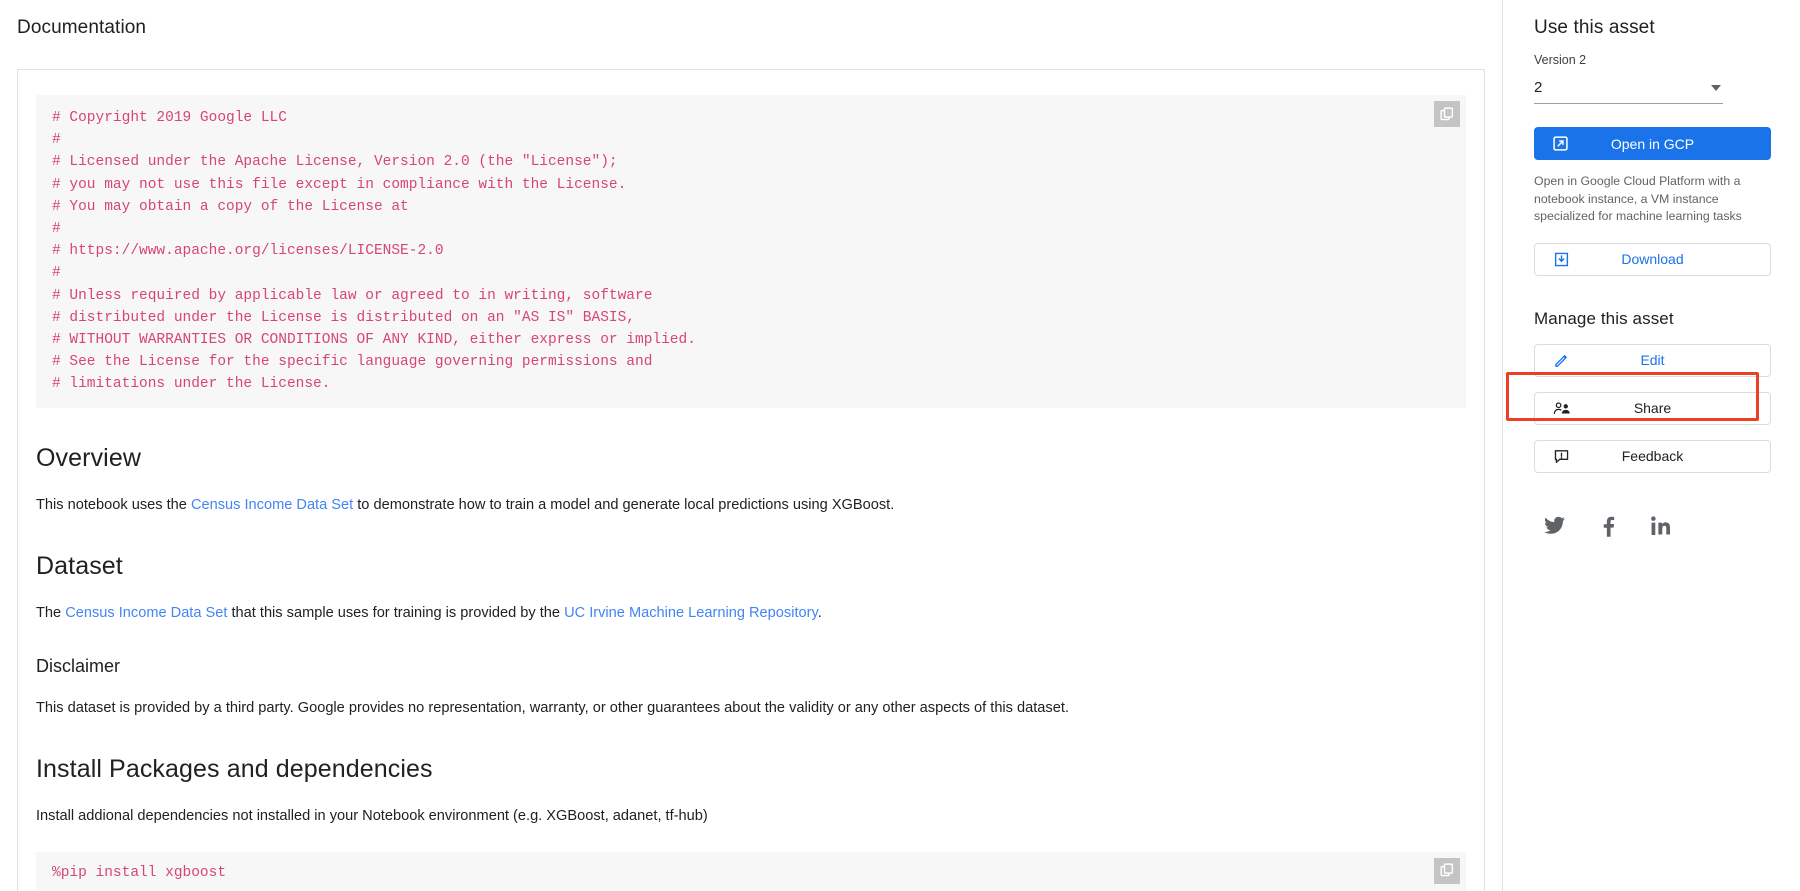 The height and width of the screenshot is (891, 1800). I want to click on twitter-icon, so click(1555, 526).